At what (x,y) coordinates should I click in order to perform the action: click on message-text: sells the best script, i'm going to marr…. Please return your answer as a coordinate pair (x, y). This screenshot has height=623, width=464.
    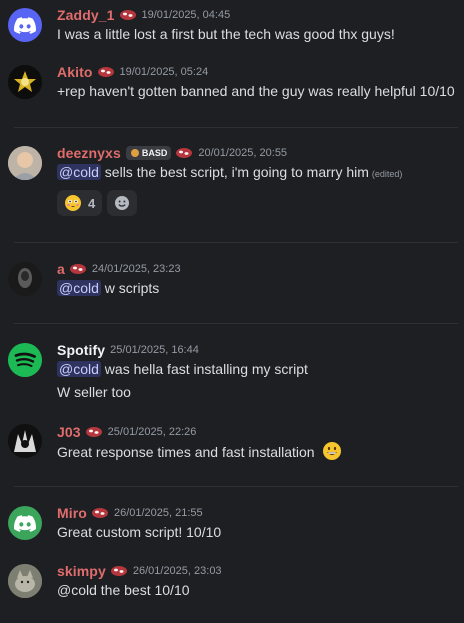
    Looking at the image, I should click on (236, 172).